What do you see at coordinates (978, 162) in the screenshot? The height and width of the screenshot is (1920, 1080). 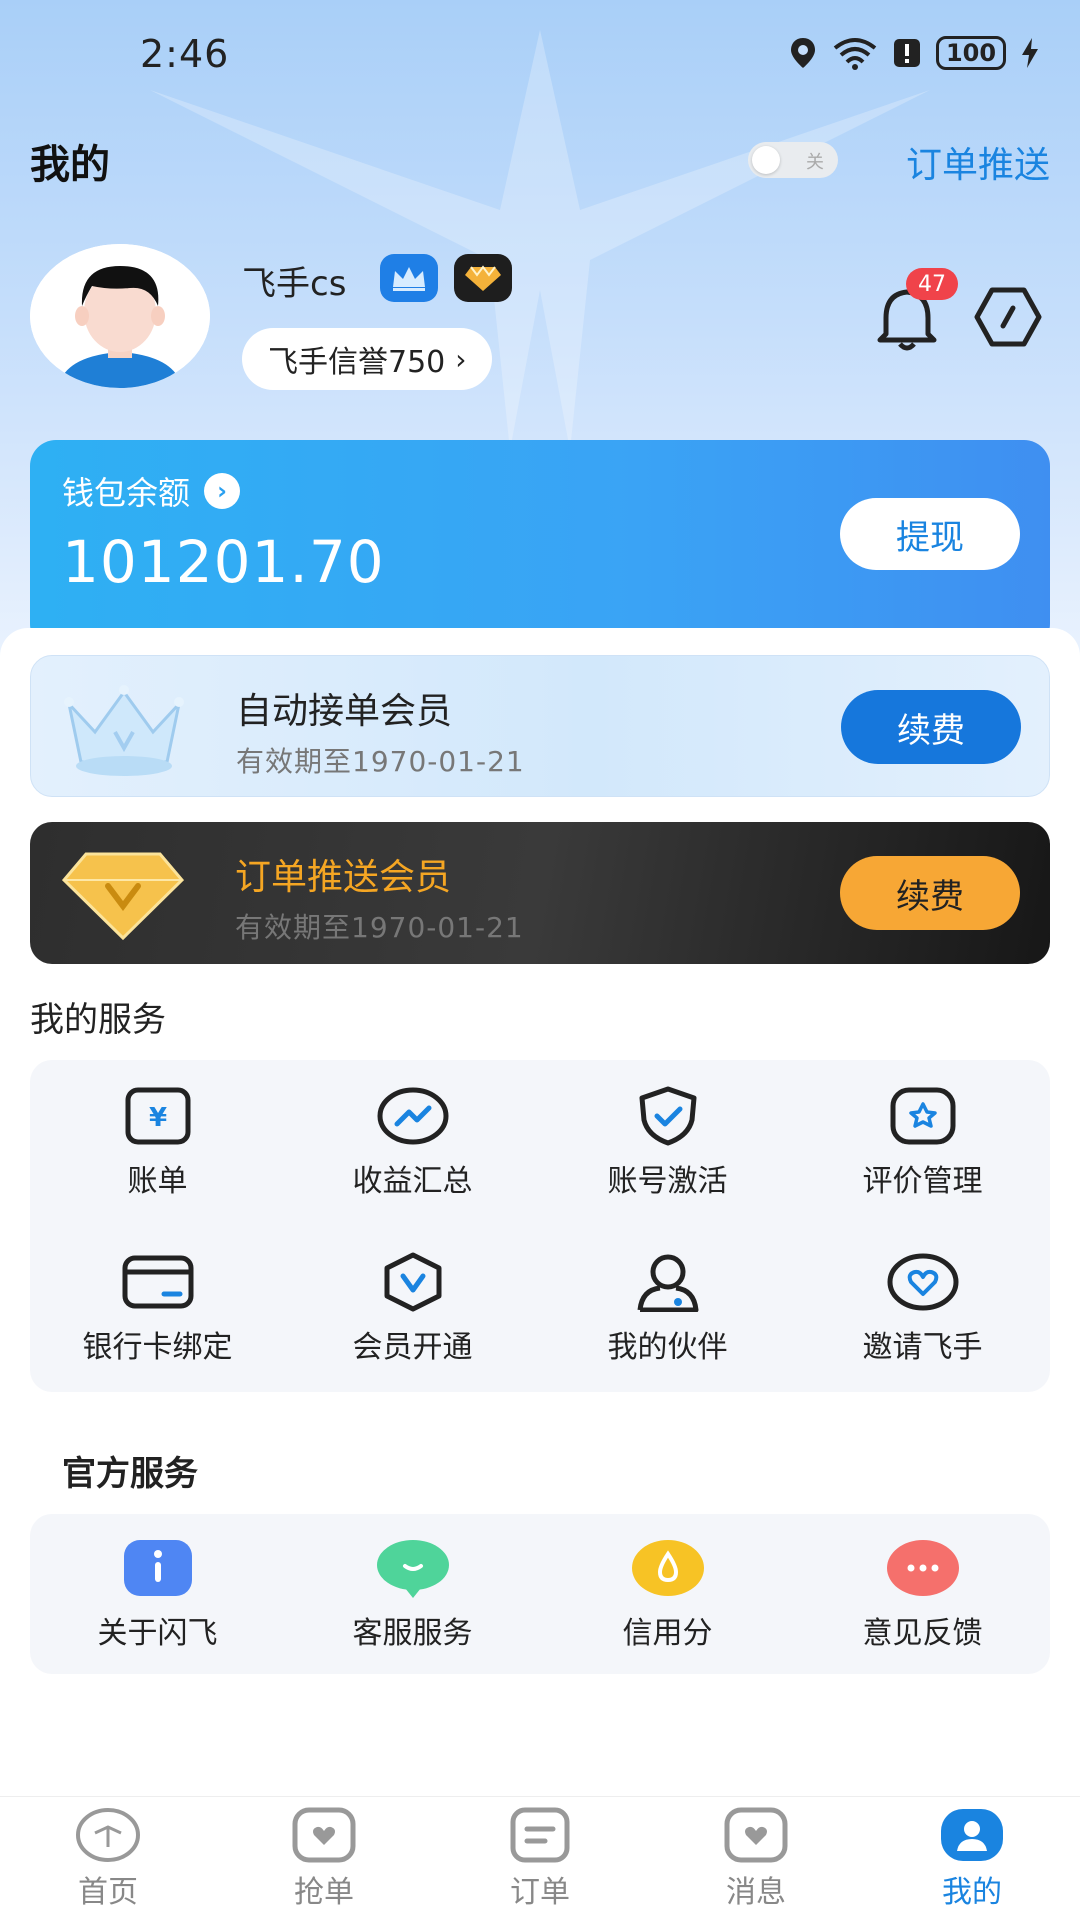 I see `order-push-link: 订单推送` at bounding box center [978, 162].